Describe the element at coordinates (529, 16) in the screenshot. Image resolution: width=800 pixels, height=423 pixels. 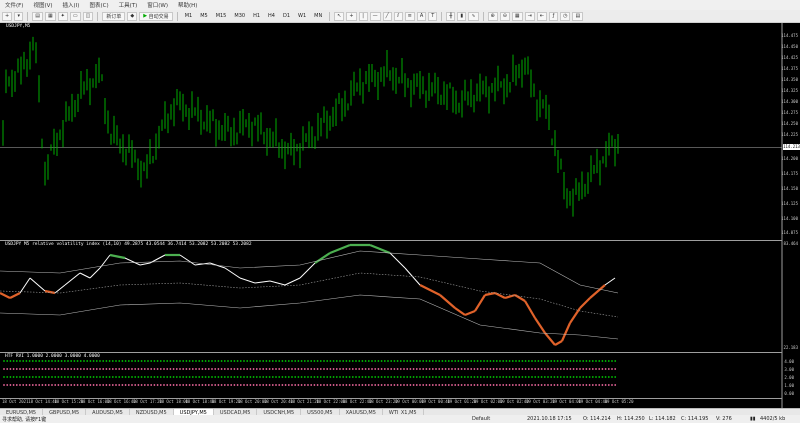
I see `autoscroll-icon: ⇥` at that location.